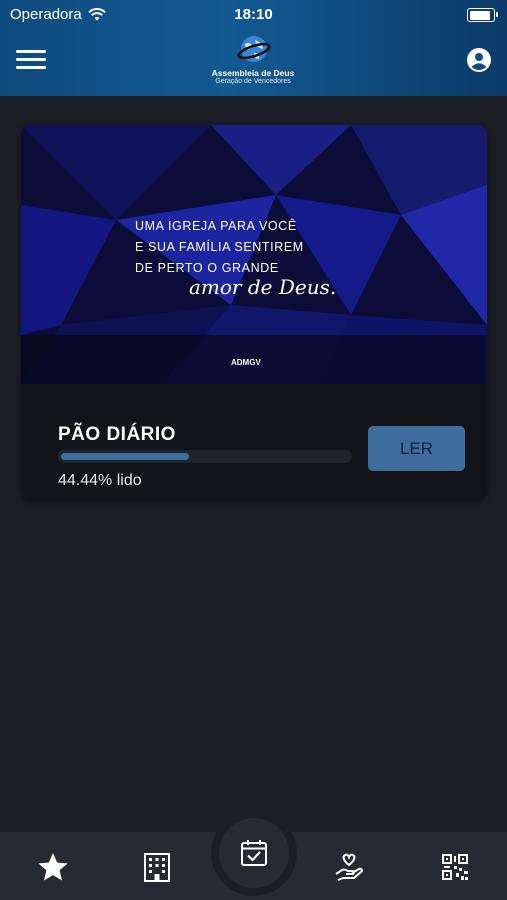 This screenshot has height=900, width=507. I want to click on building-icon, so click(157, 867).